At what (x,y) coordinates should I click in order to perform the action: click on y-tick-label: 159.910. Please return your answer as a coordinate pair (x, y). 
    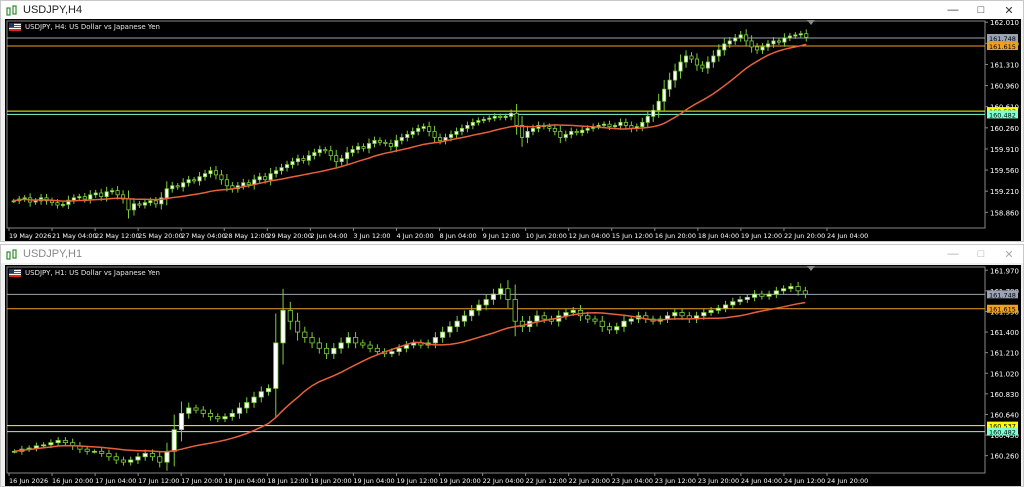
    Looking at the image, I should click on (1004, 150).